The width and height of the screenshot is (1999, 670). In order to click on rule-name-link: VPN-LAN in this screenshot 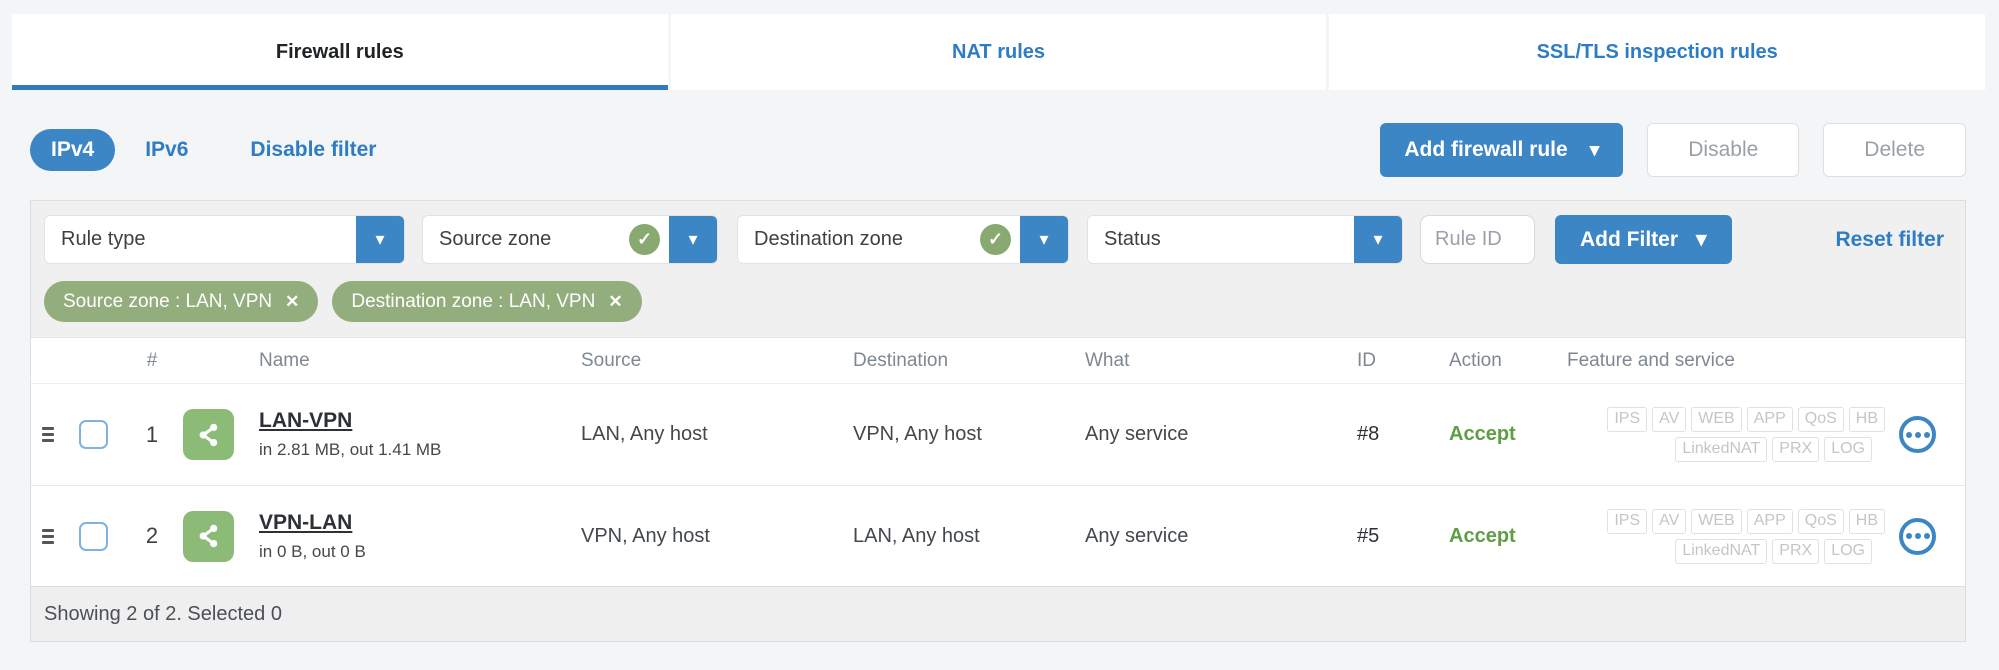, I will do `click(305, 523)`.